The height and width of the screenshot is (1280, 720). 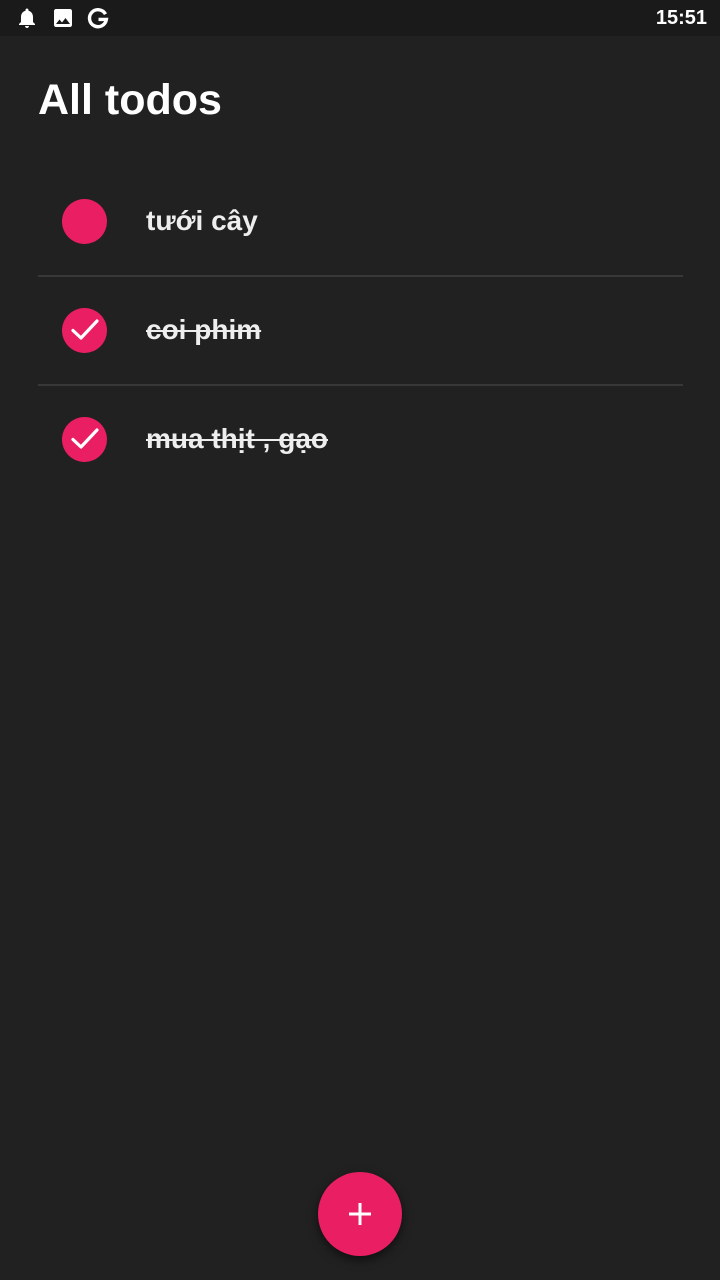 What do you see at coordinates (204, 329) in the screenshot?
I see `todo-label: coi phim` at bounding box center [204, 329].